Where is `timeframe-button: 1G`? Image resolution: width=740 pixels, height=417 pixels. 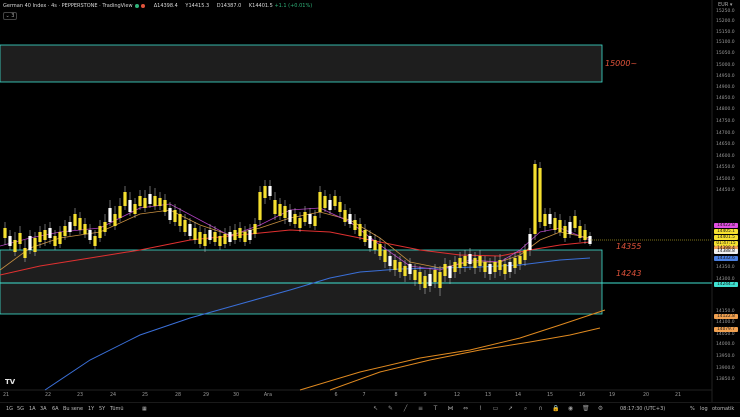 timeframe-button: 1G is located at coordinates (9, 409).